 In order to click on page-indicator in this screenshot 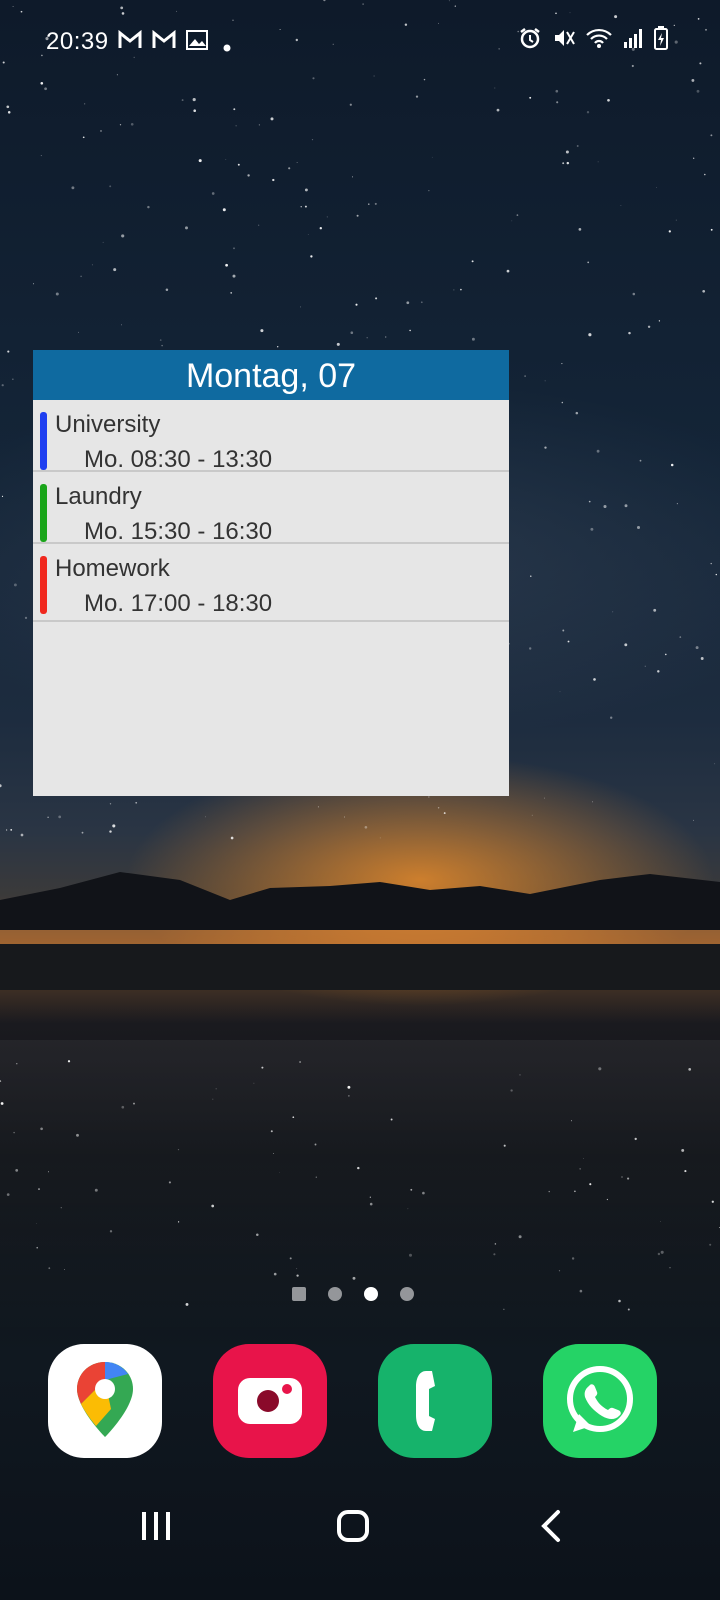, I will do `click(358, 1294)`.